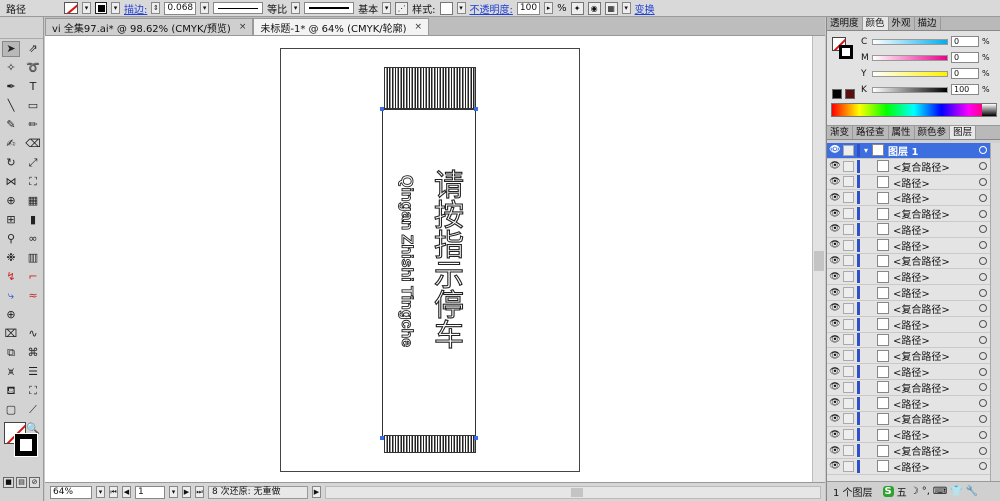  Describe the element at coordinates (33, 201) in the screenshot. I see `perspective-grid-tool-icon: ▦` at that location.